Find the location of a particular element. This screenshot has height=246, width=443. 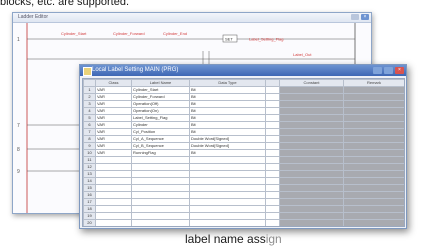

maximize-icon is located at coordinates (388, 70).